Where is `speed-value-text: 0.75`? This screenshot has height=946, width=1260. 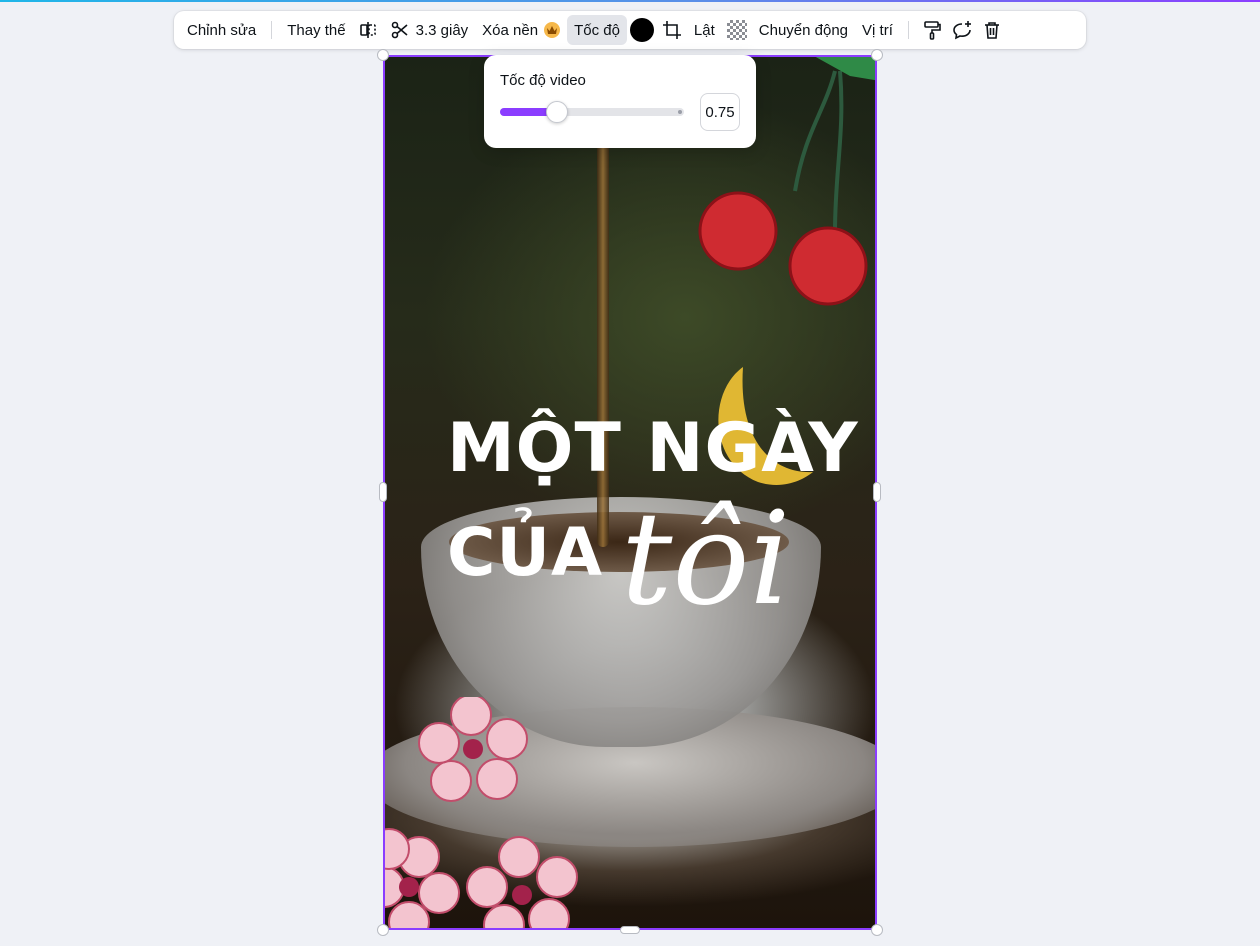 speed-value-text: 0.75 is located at coordinates (720, 112).